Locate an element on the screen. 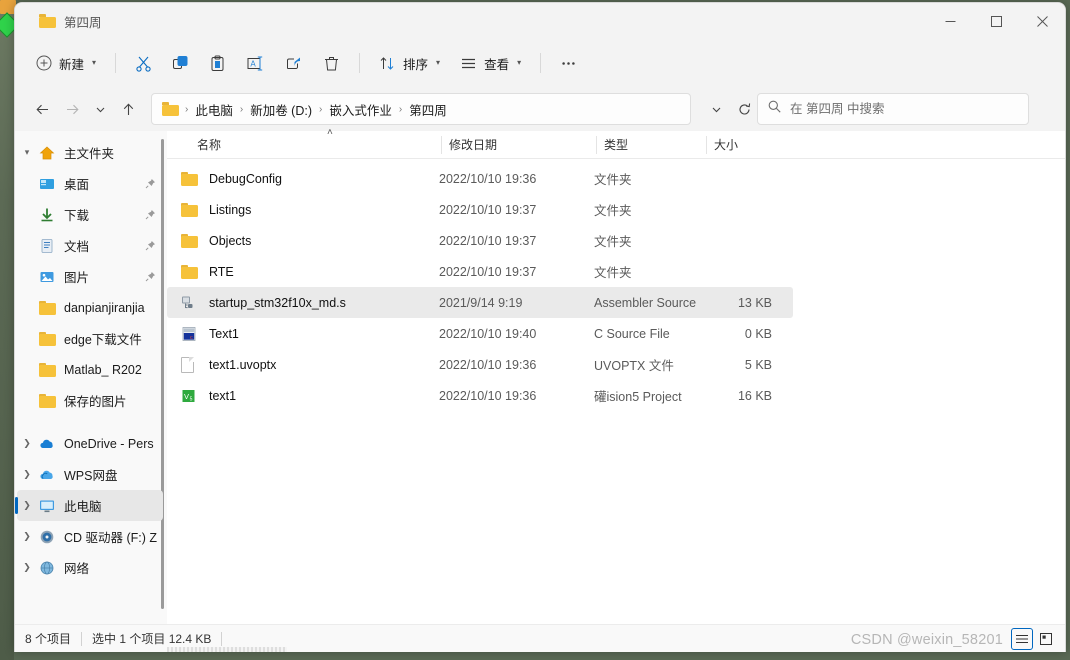 Image resolution: width=1070 pixels, height=660 pixels. copy-button is located at coordinates (180, 63).